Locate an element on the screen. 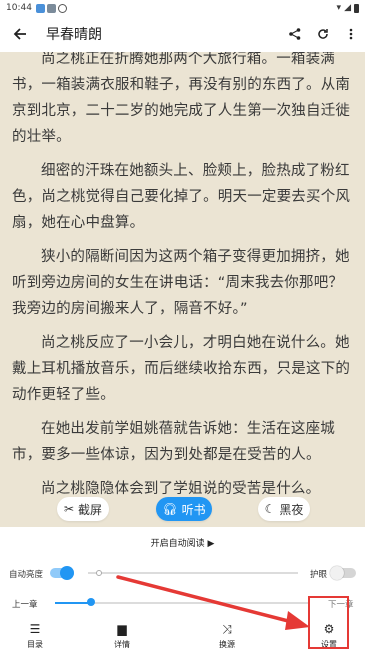  screenshot-label: 截屏 is located at coordinates (90, 509).